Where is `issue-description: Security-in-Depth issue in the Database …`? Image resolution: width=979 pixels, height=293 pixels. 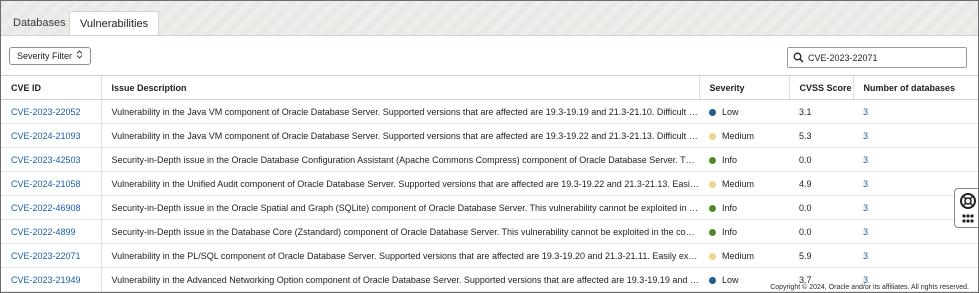
issue-description: Security-in-Depth issue in the Database … is located at coordinates (400, 231).